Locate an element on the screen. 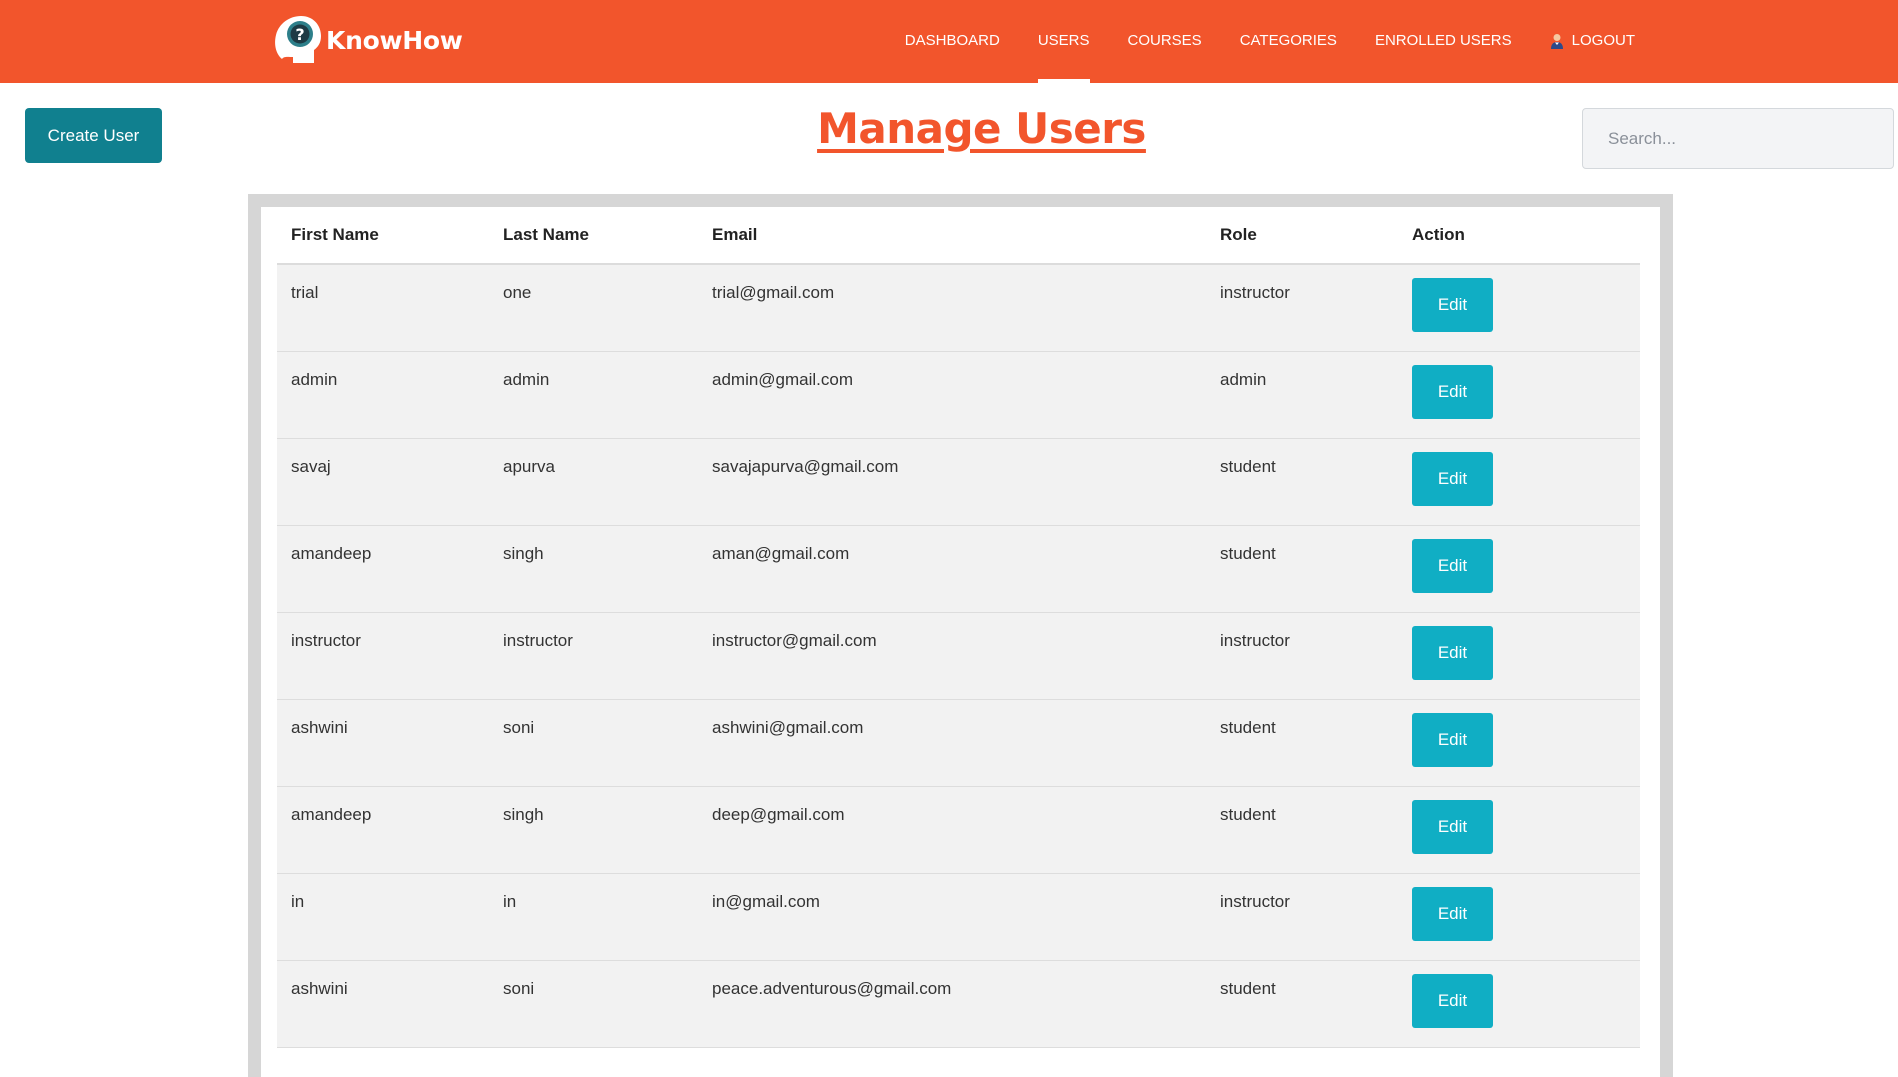 This screenshot has height=1077, width=1898. person-icon is located at coordinates (1556, 41).